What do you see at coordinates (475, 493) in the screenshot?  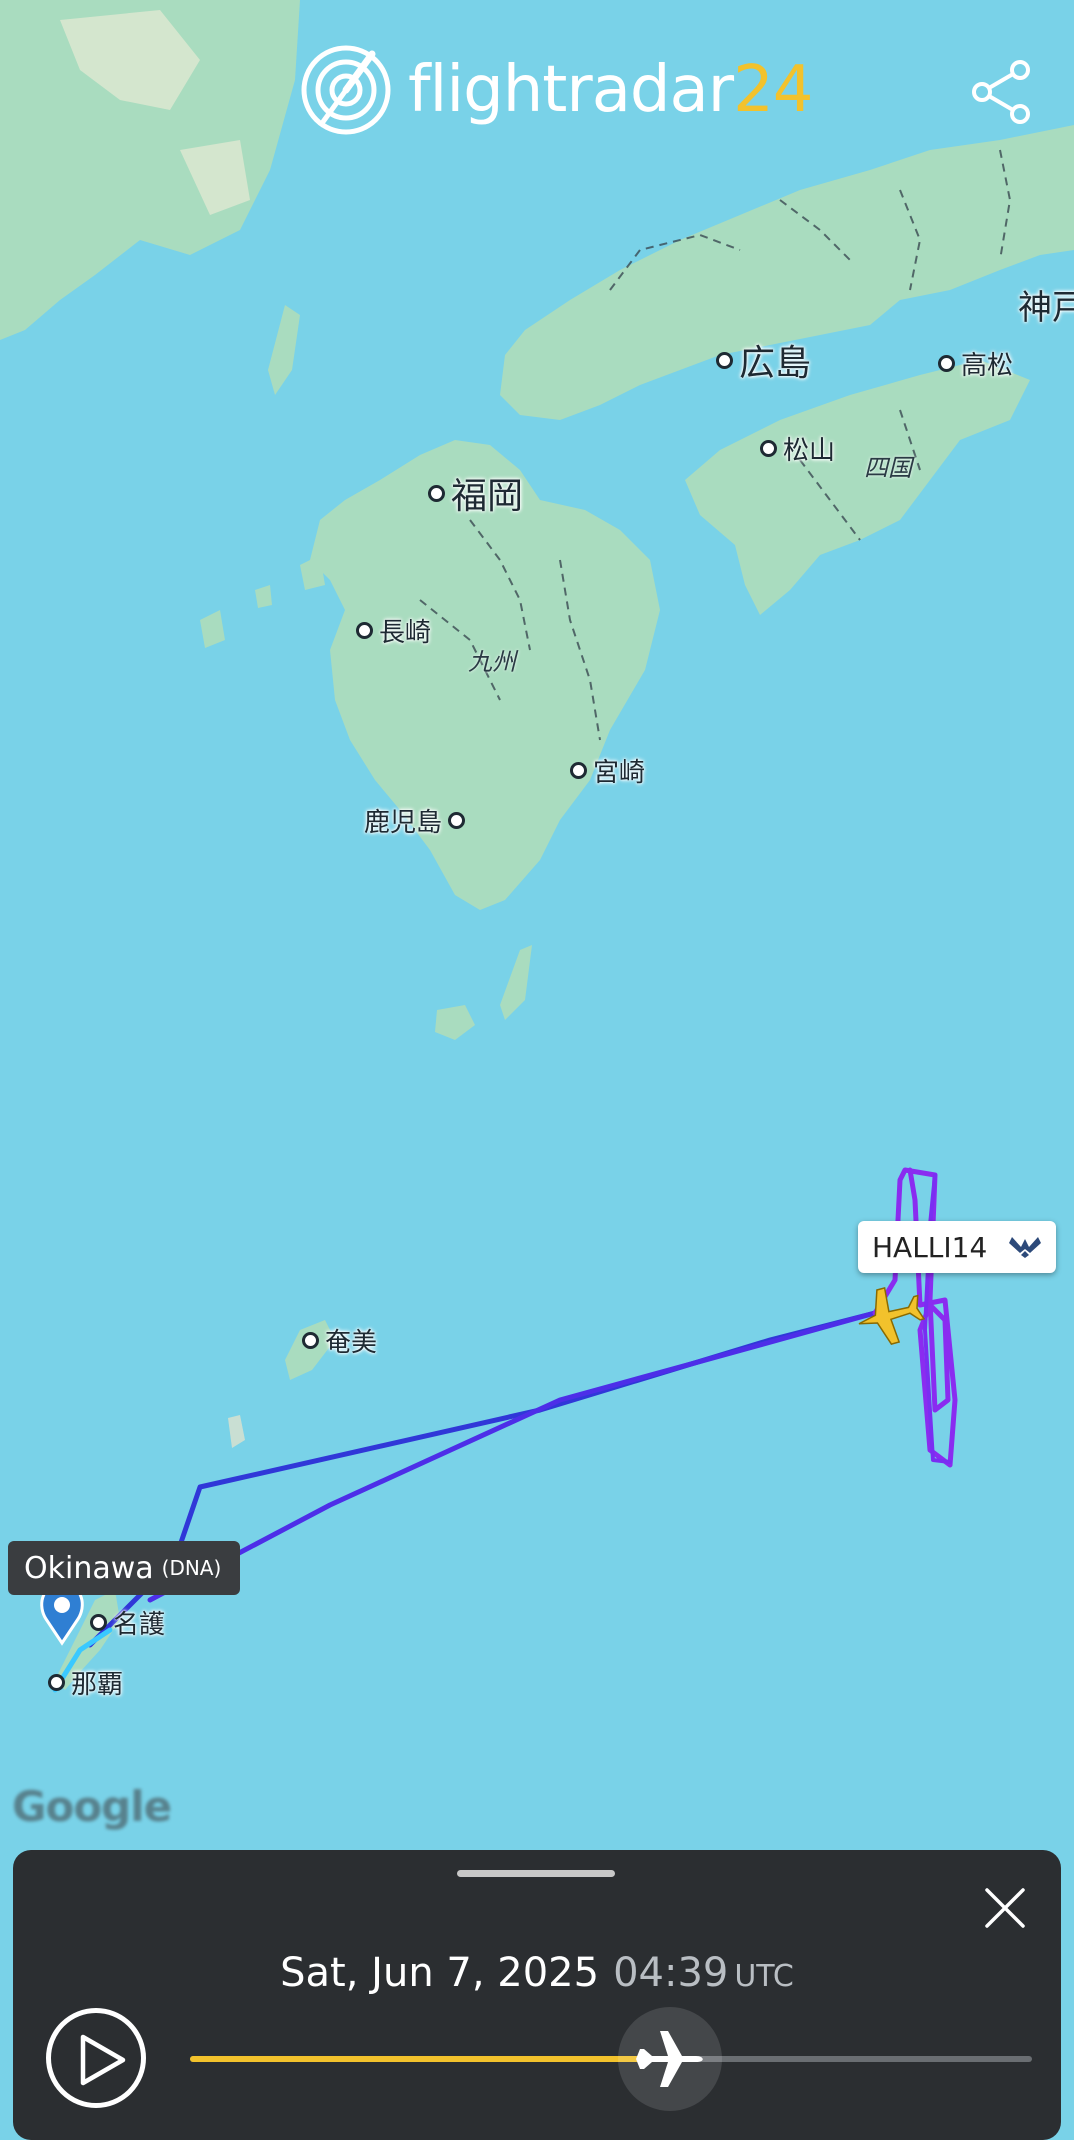 I see `city-label-fukuoka: 福岡` at bounding box center [475, 493].